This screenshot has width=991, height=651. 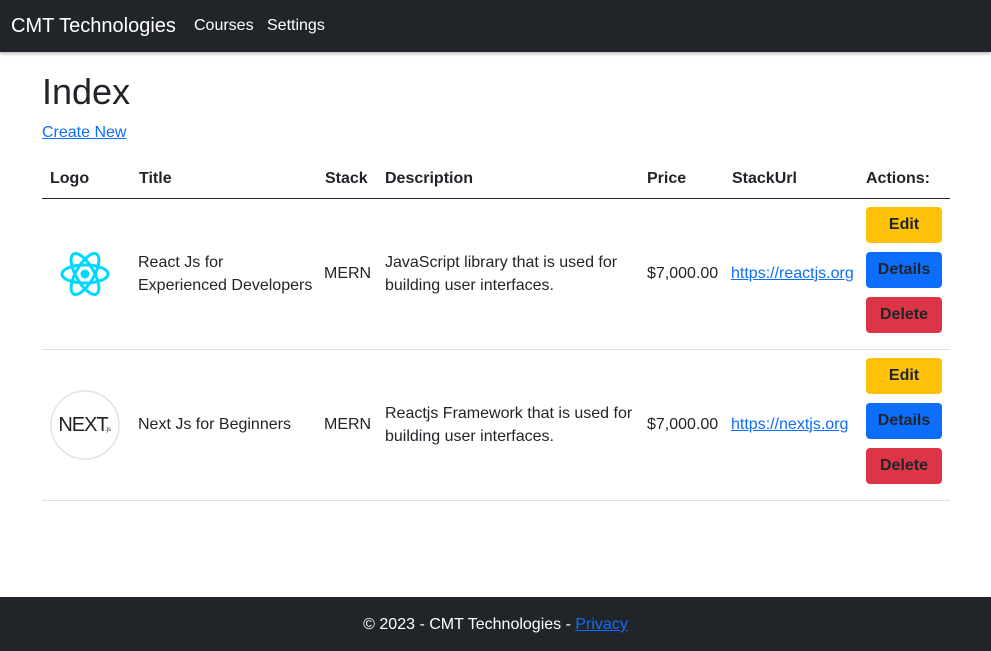 I want to click on page-footer: © 2023 - CMT Technologies - Privacy, so click(x=495, y=624).